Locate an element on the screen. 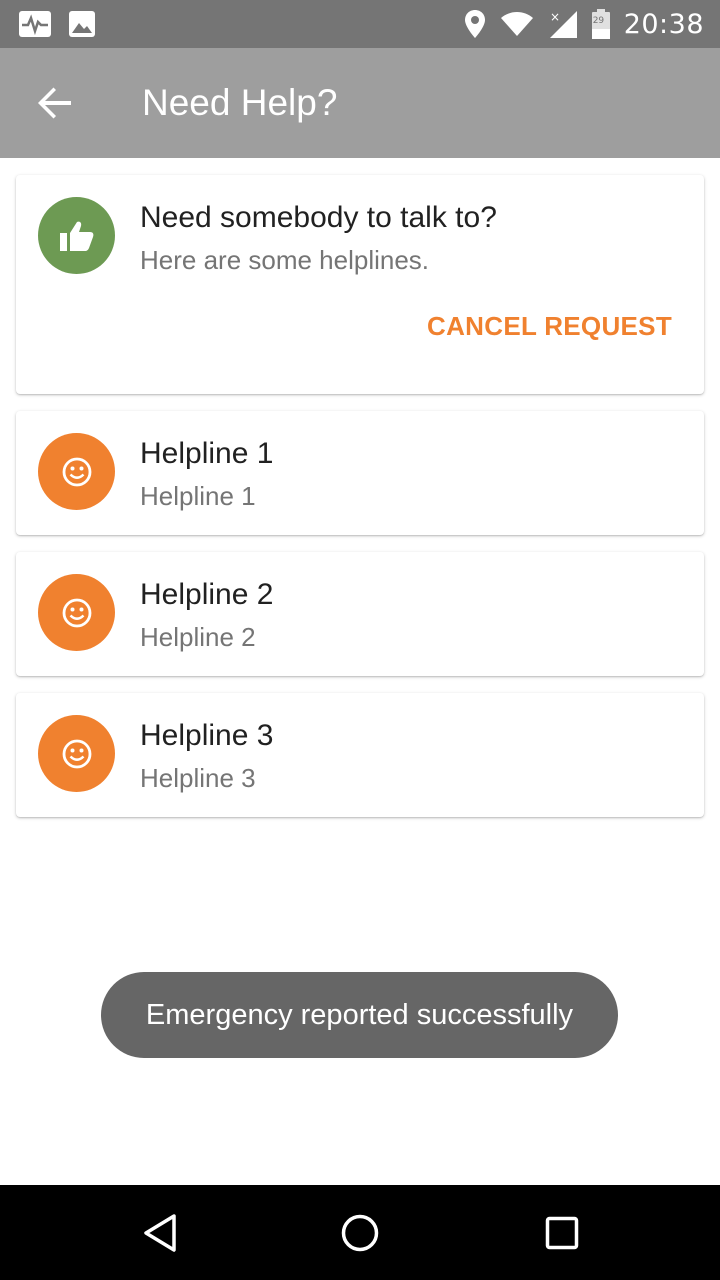 This screenshot has width=720, height=1280. status-left-icons is located at coordinates (57, 24).